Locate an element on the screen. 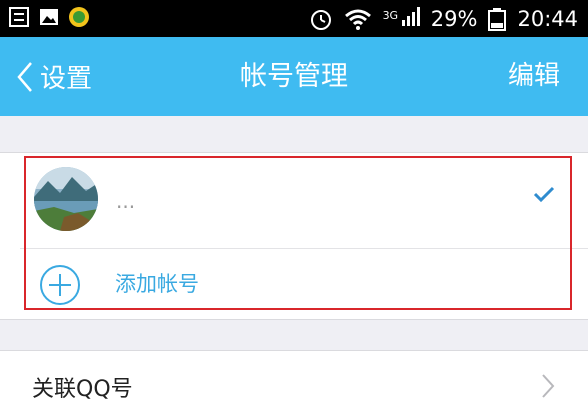 Image resolution: width=588 pixels, height=420 pixels. signal-icon is located at coordinates (410, 16).